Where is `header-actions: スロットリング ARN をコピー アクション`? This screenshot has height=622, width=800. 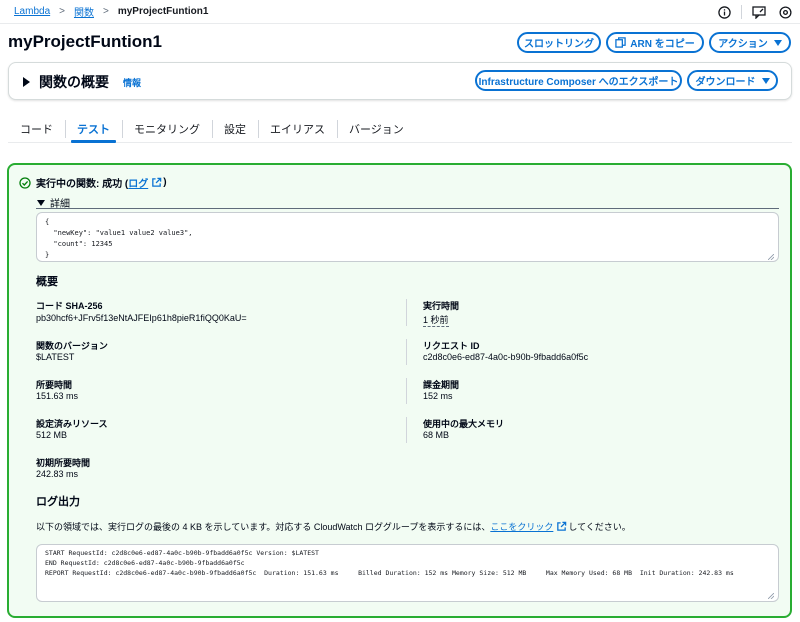 header-actions: スロットリング ARN をコピー アクション is located at coordinates (651, 42).